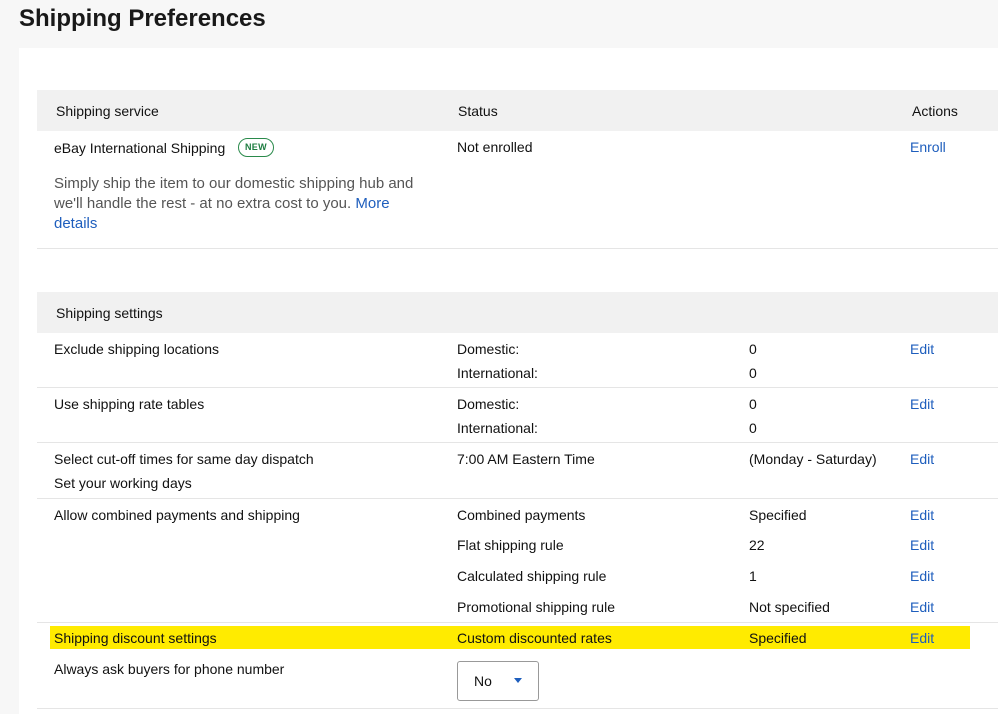  Describe the element at coordinates (517, 312) in the screenshot. I see `settings-table-header: Shipping settings` at that location.